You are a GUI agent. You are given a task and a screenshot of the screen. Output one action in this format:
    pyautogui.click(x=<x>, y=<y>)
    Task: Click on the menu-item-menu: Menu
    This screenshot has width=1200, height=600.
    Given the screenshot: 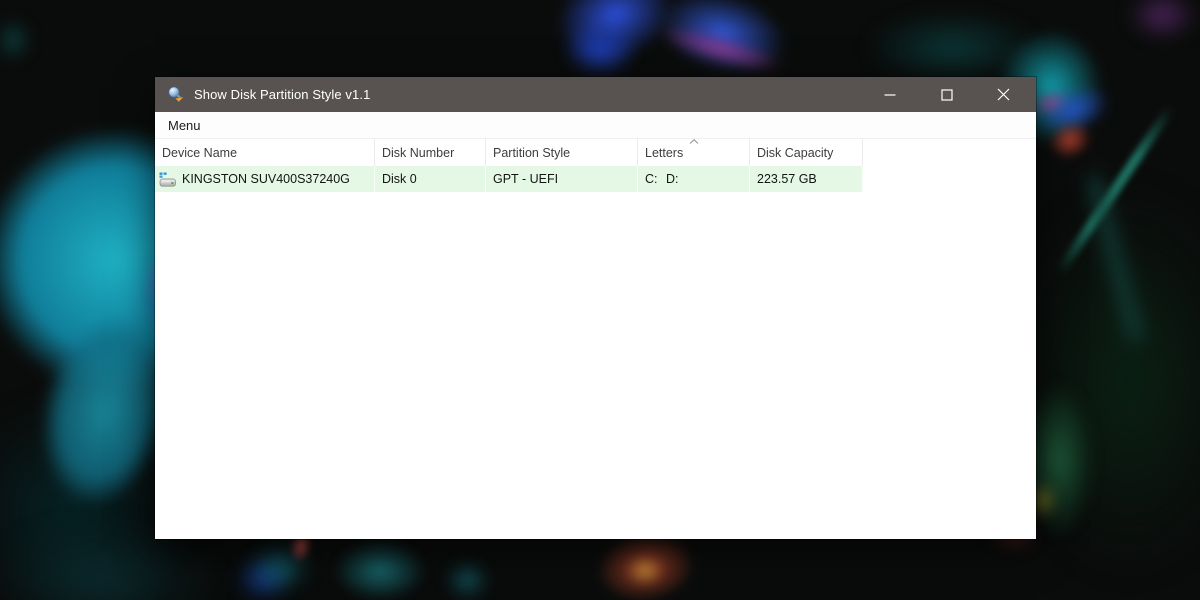 What is the action you would take?
    pyautogui.click(x=184, y=125)
    